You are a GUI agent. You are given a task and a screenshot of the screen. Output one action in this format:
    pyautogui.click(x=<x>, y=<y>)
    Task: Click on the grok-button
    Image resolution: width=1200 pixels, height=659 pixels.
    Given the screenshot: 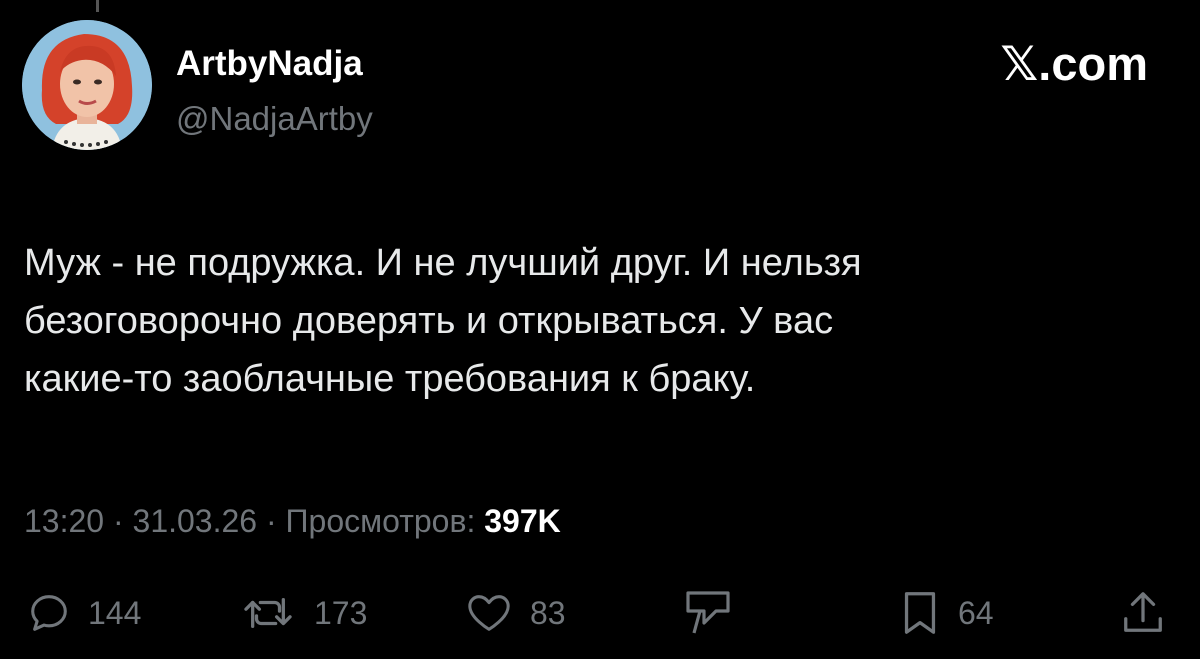 What is the action you would take?
    pyautogui.click(x=708, y=613)
    